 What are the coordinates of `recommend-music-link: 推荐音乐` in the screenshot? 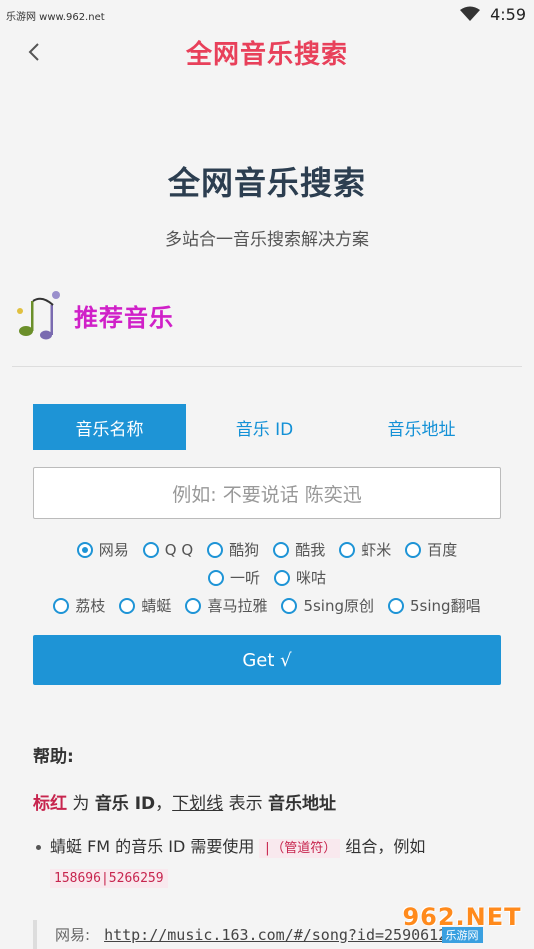 It's located at (93, 315).